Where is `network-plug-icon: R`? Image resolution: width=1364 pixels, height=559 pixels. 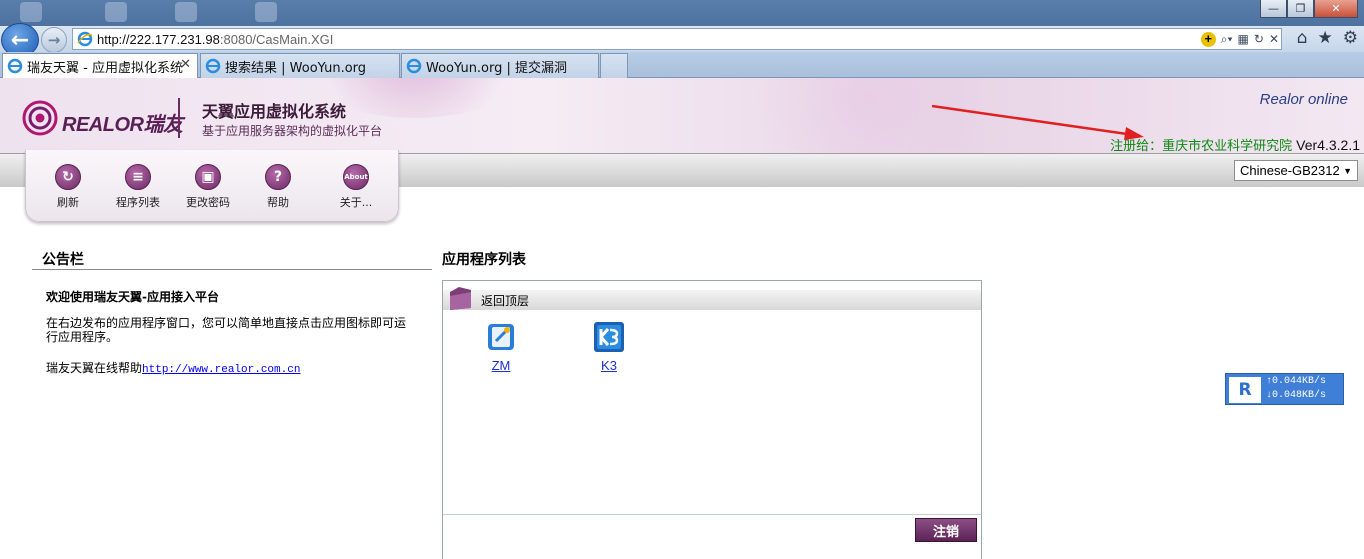 network-plug-icon: R is located at coordinates (1245, 390).